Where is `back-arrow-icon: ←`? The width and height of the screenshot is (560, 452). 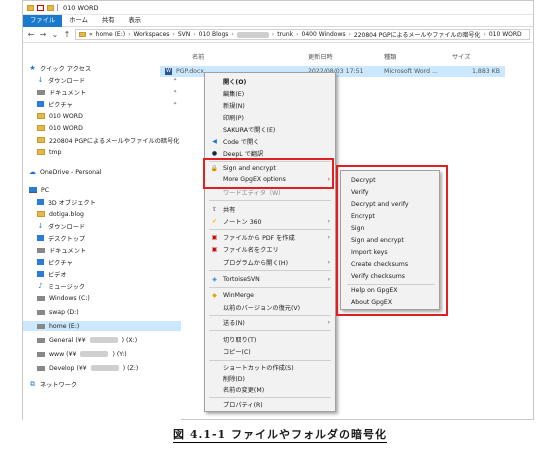
back-arrow-icon: ← is located at coordinates (31, 34).